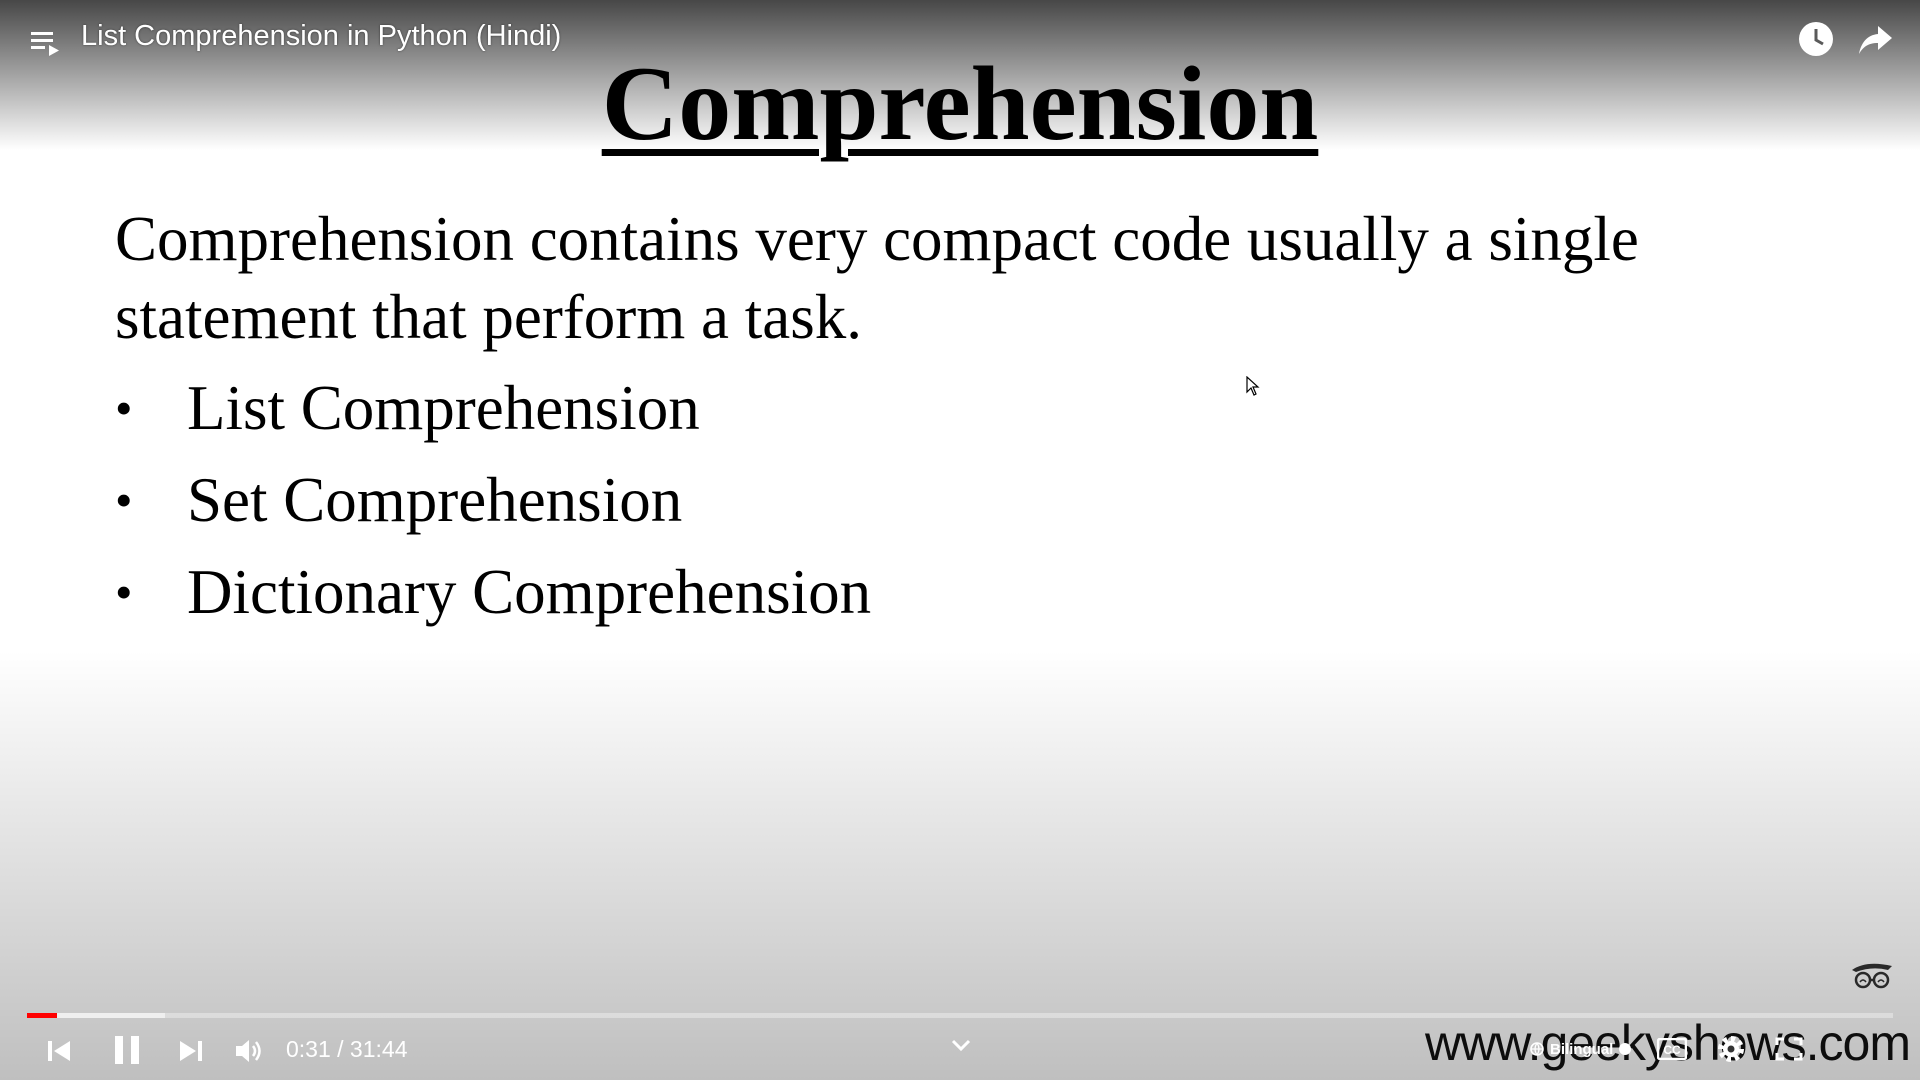 The width and height of the screenshot is (1920, 1080). Describe the element at coordinates (42, 1015) in the screenshot. I see `progress-played` at that location.